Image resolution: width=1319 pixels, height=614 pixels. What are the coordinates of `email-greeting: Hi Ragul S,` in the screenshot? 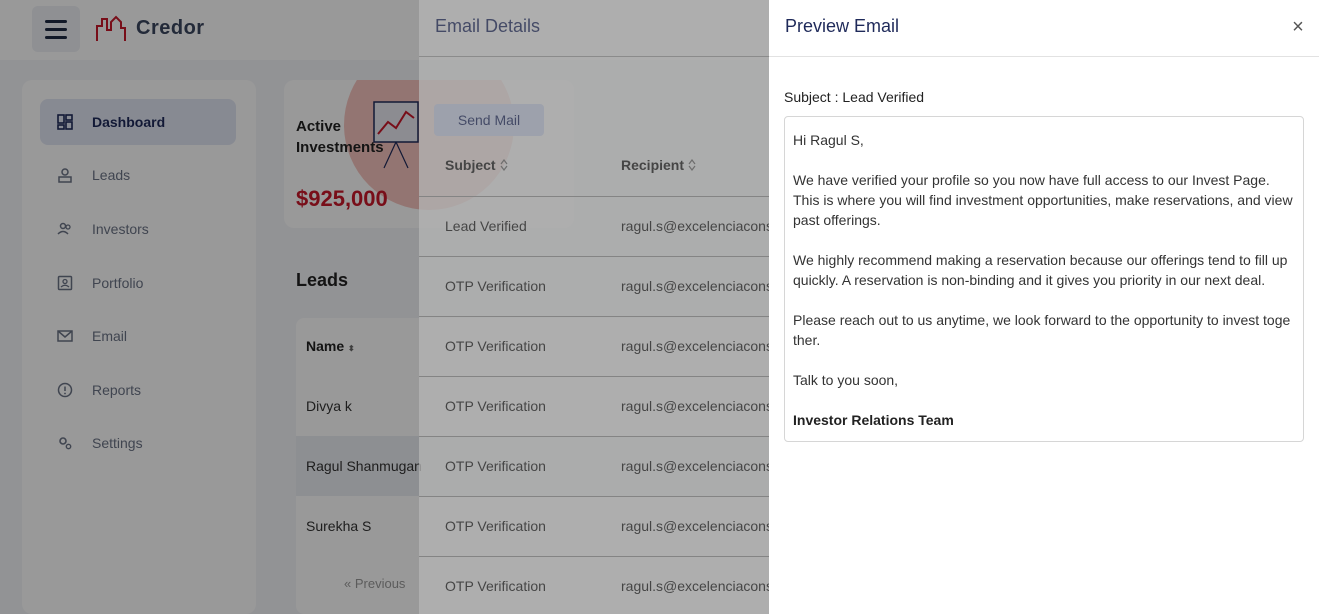 It's located at (828, 140).